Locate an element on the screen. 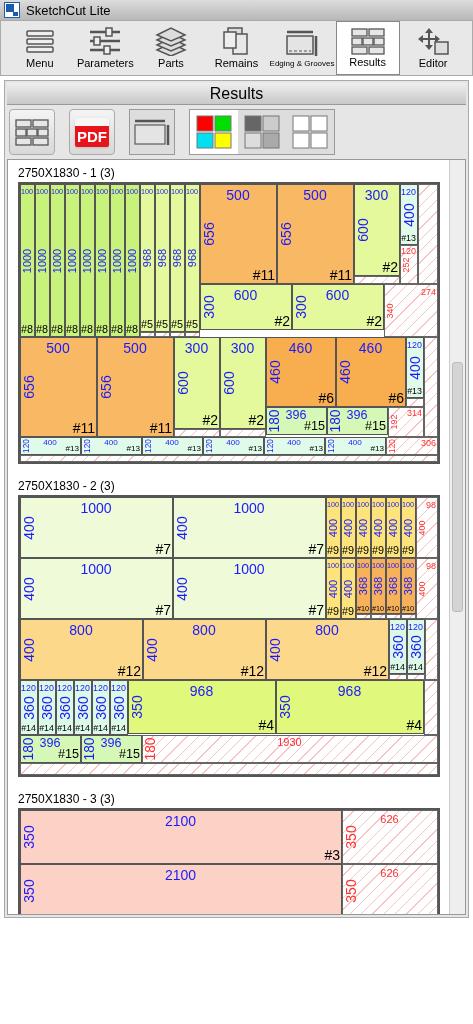 Image resolution: width=473 pixels, height=1024 pixels. toolbar-tab: Parts is located at coordinates (170, 48).